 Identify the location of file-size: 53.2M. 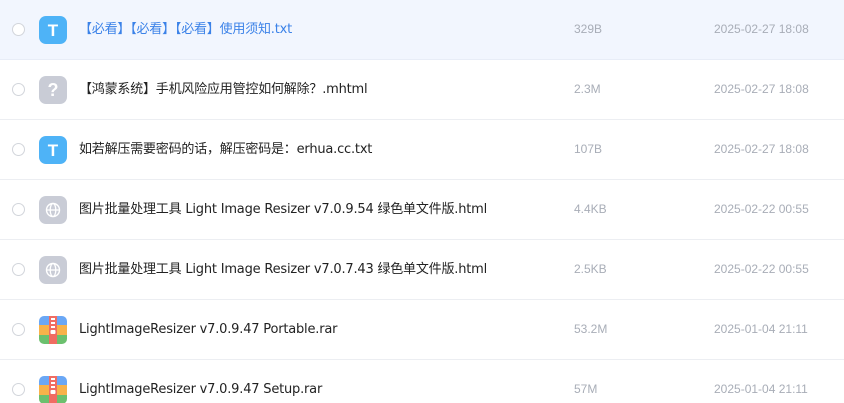
(591, 329).